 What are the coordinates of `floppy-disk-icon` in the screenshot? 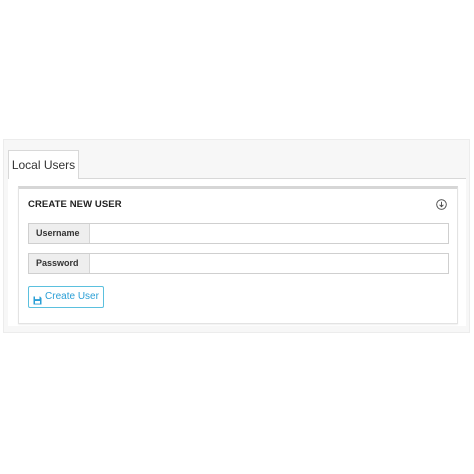 It's located at (37, 298).